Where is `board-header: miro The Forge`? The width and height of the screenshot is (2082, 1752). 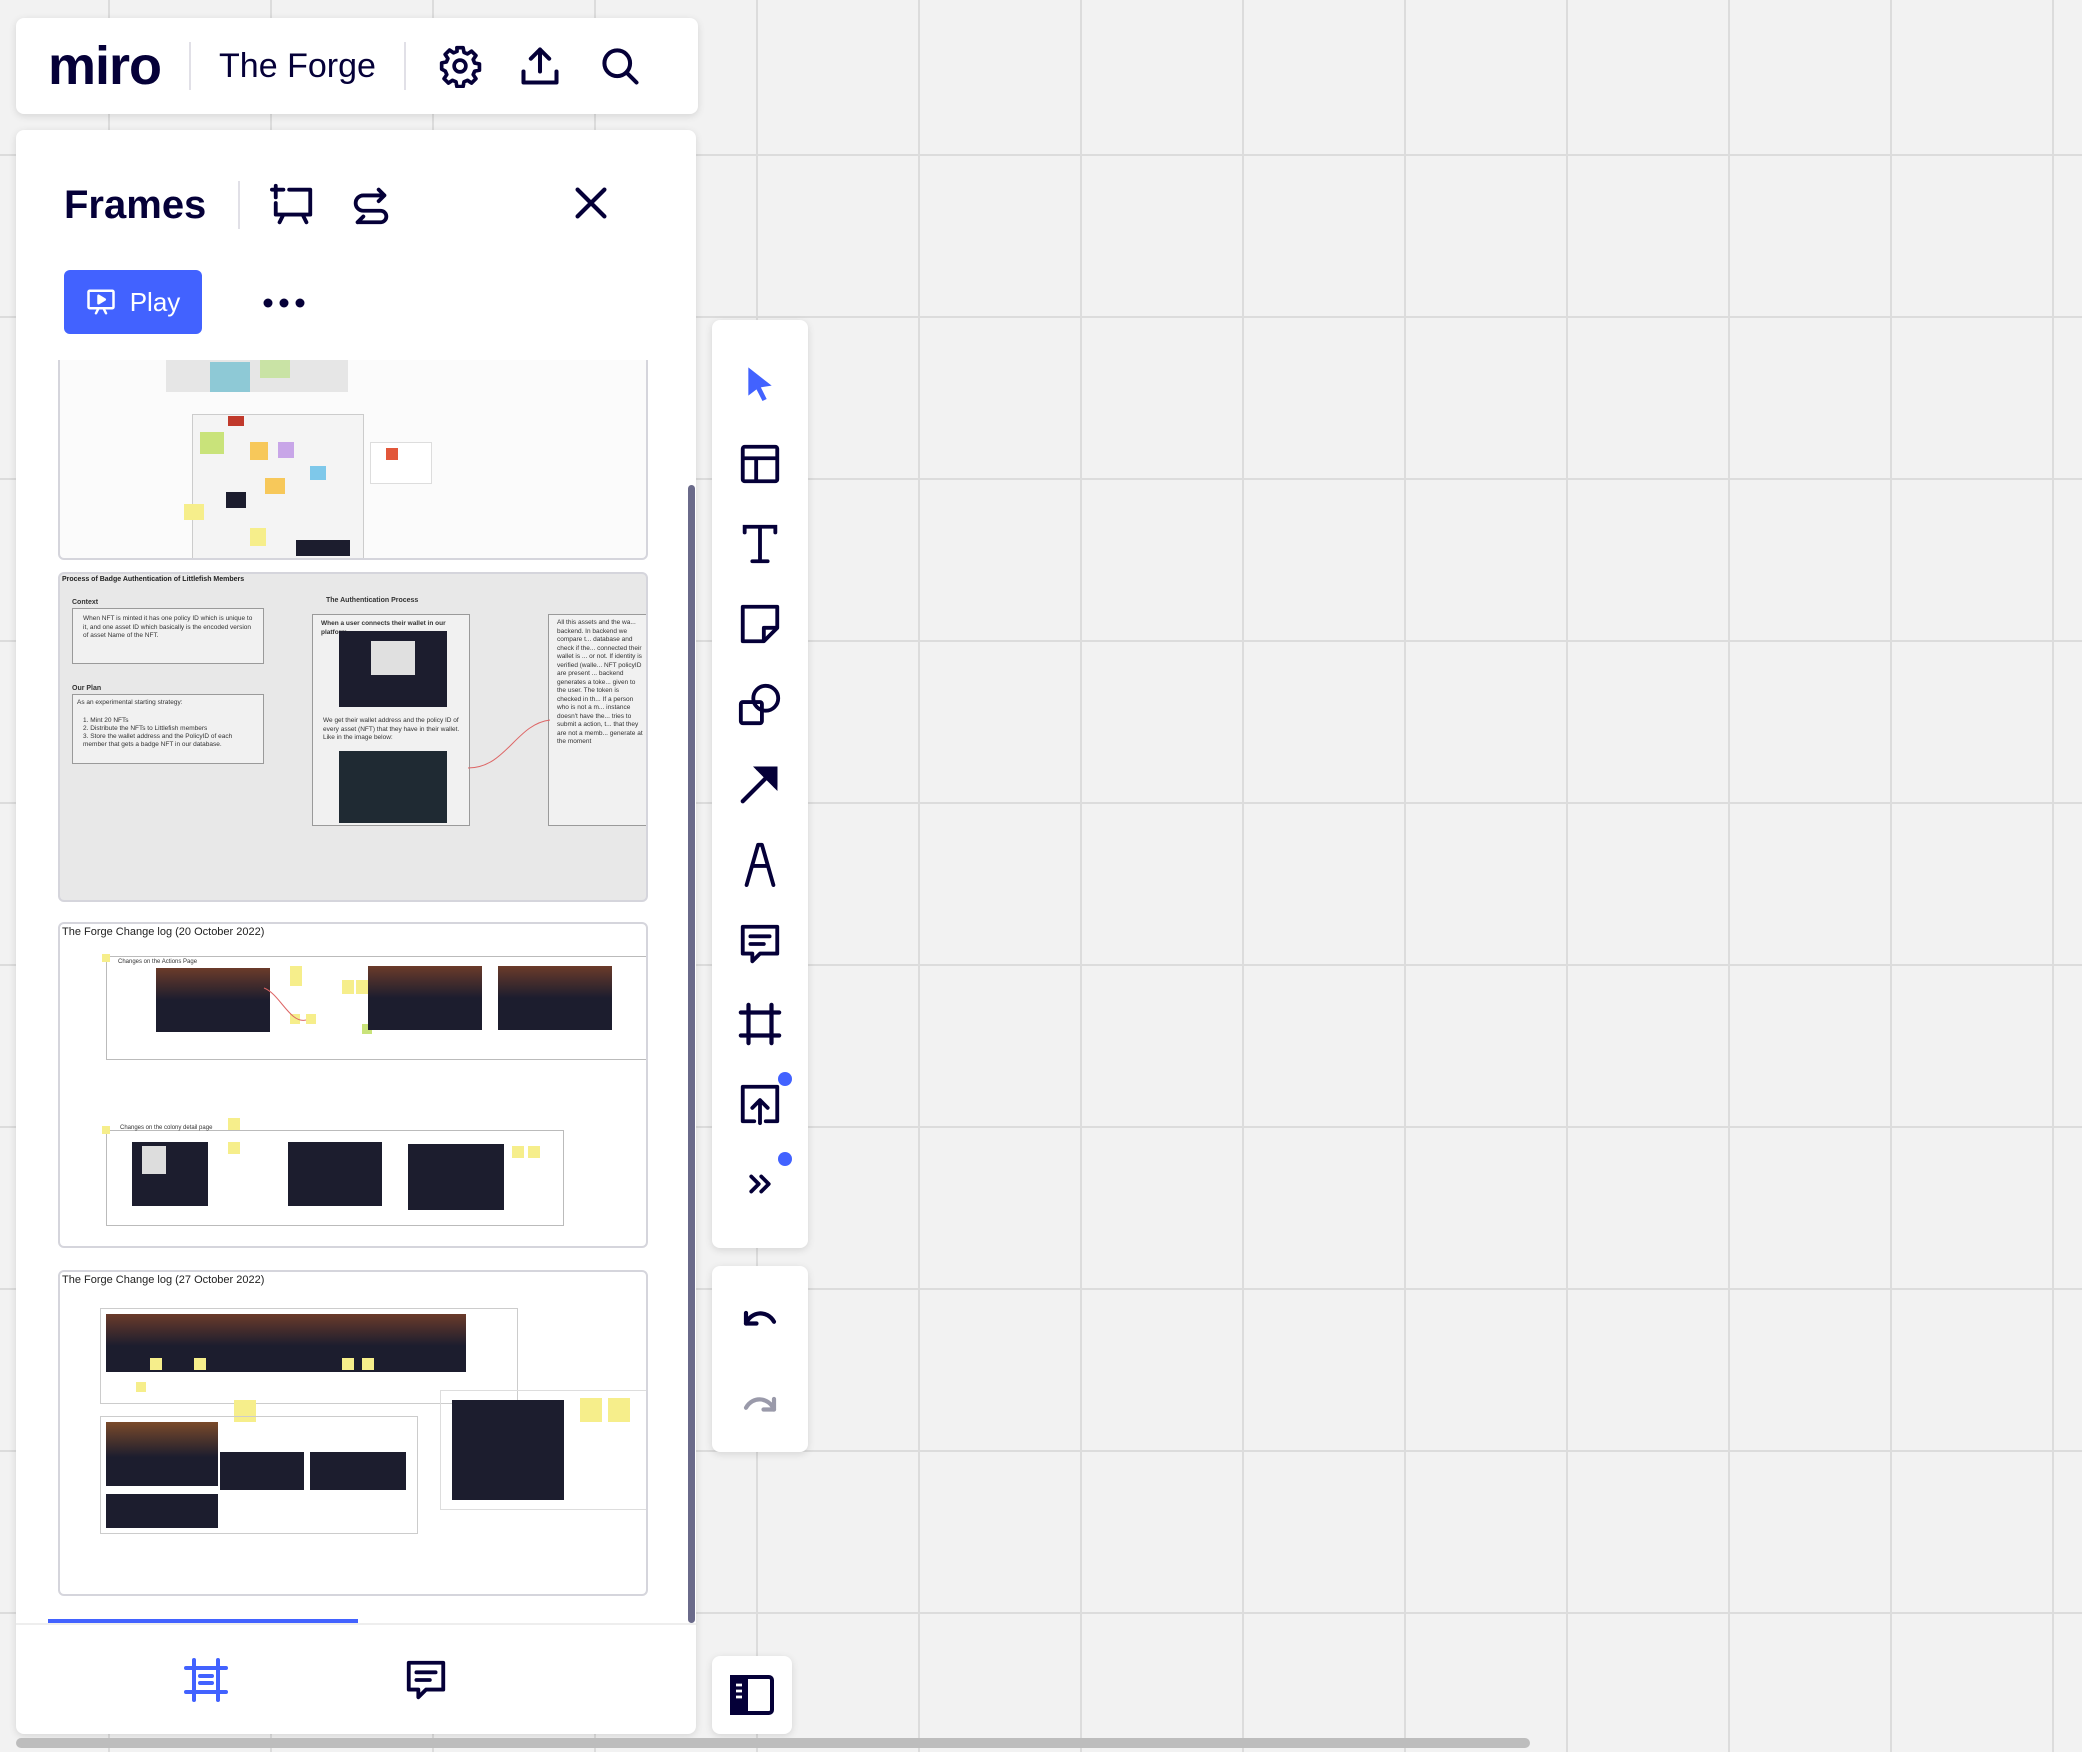 board-header: miro The Forge is located at coordinates (357, 66).